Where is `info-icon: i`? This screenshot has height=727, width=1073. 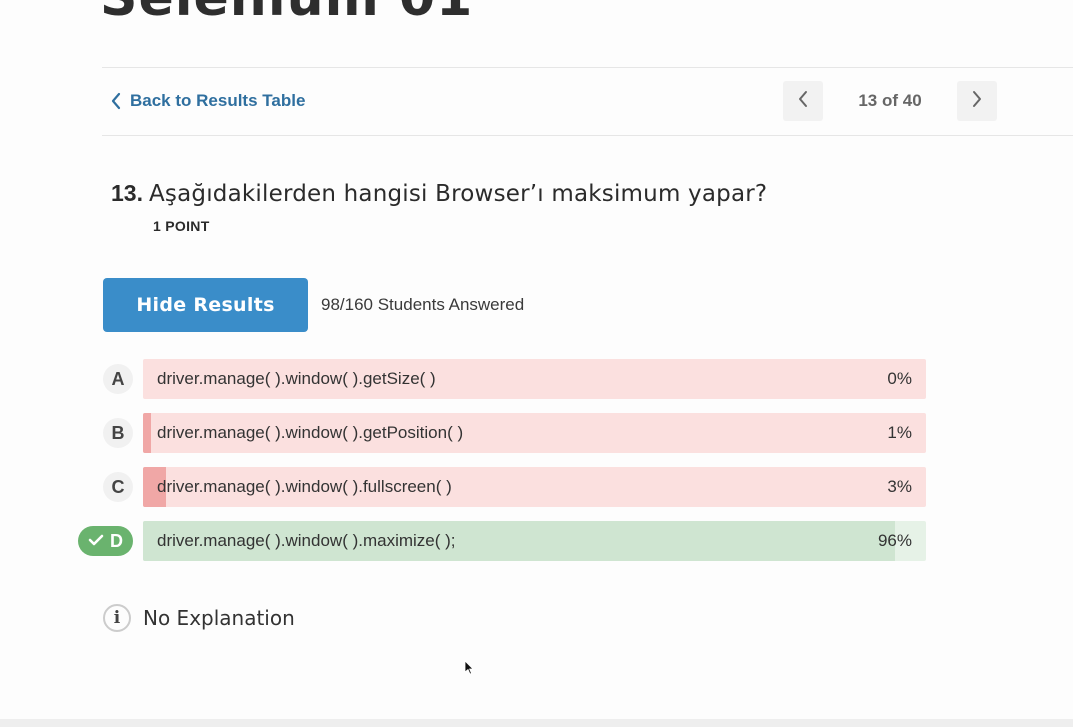
info-icon: i is located at coordinates (117, 618).